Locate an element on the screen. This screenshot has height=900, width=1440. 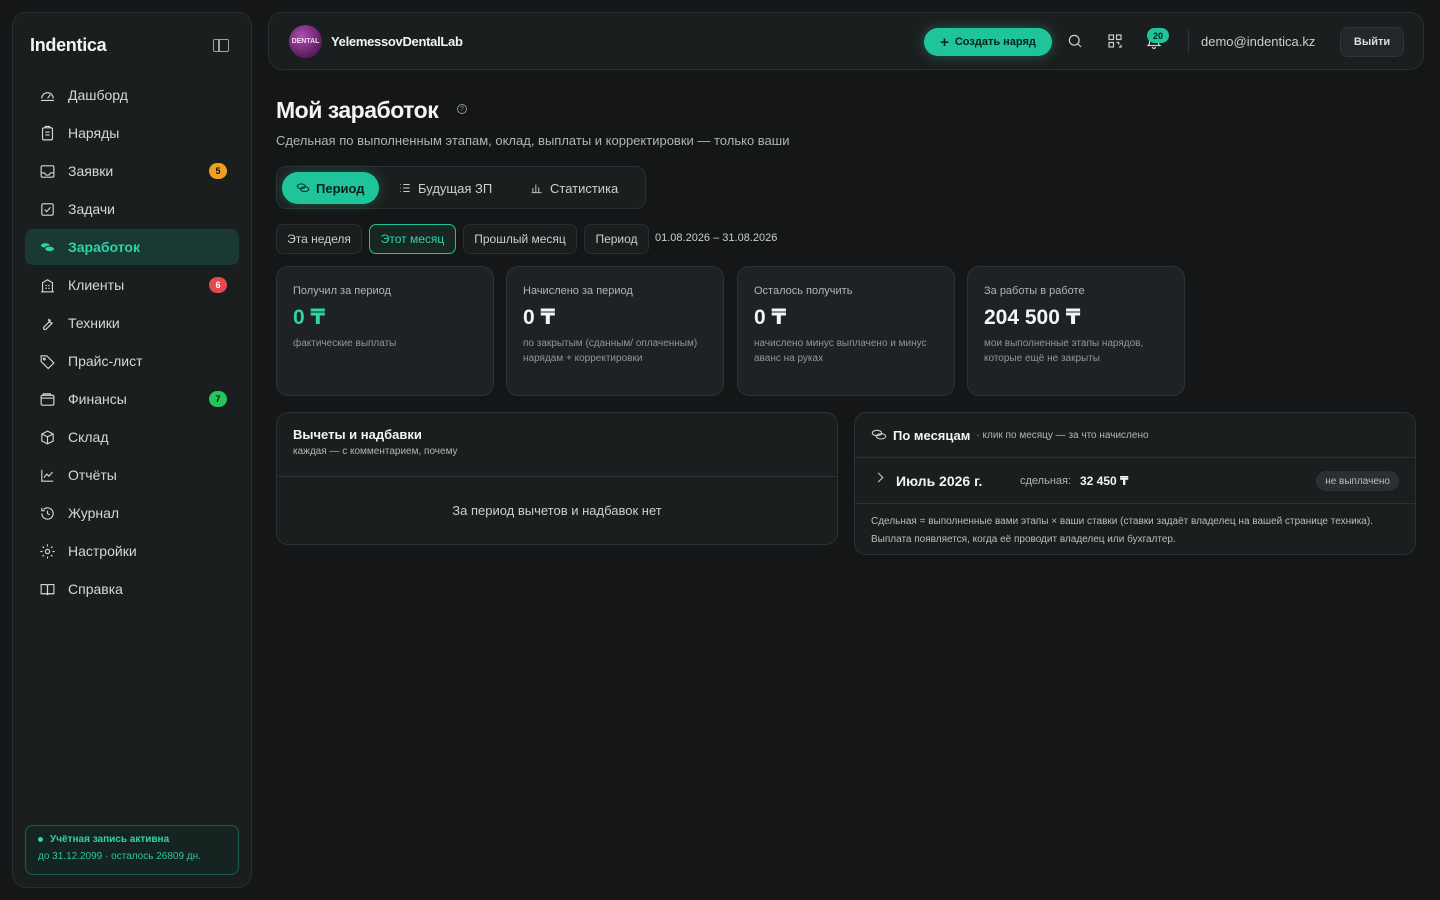
monthly-title: По месяцам is located at coordinates (932, 435).